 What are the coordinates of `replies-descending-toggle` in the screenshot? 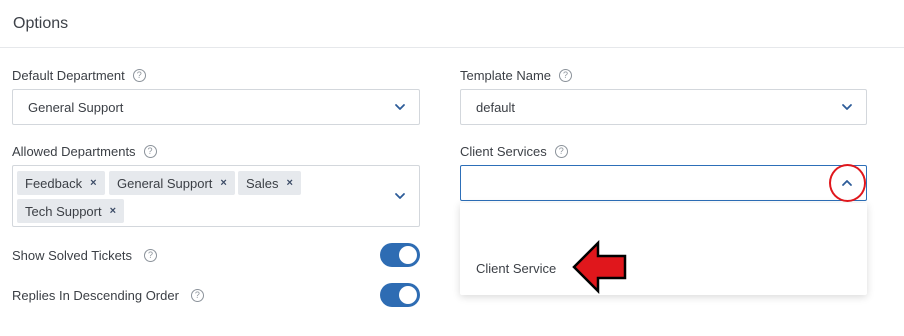 It's located at (400, 295).